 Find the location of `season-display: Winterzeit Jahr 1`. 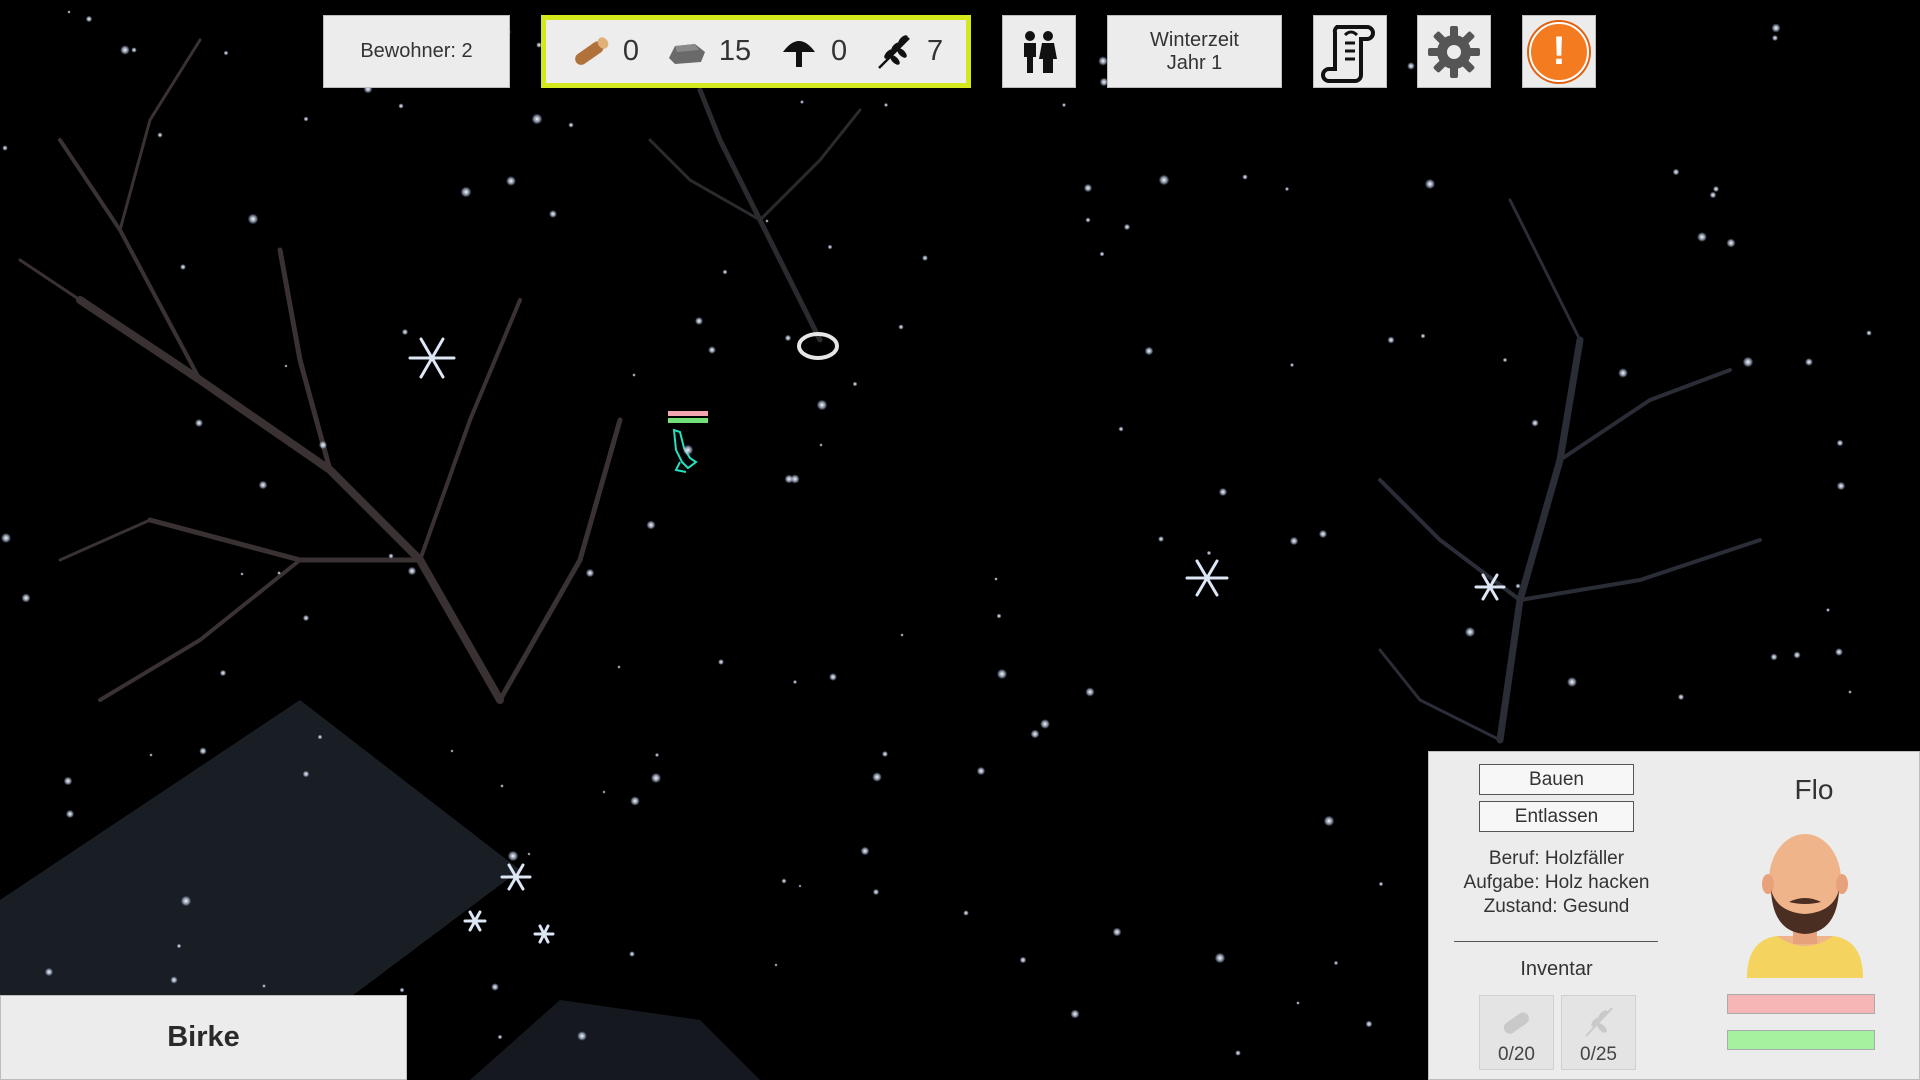

season-display: Winterzeit Jahr 1 is located at coordinates (1194, 51).